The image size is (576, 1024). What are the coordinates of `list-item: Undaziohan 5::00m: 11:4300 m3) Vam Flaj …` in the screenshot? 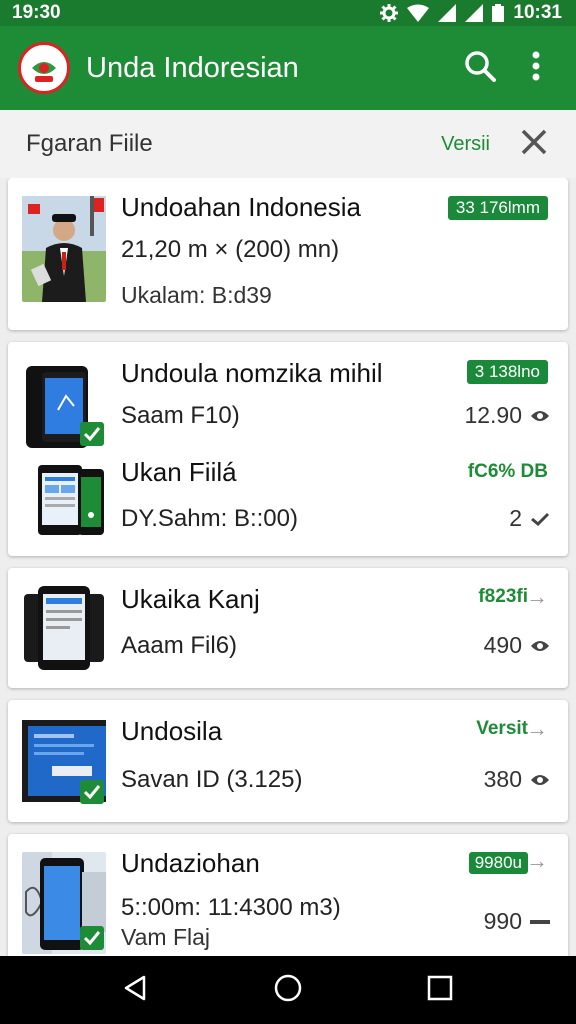 It's located at (288, 895).